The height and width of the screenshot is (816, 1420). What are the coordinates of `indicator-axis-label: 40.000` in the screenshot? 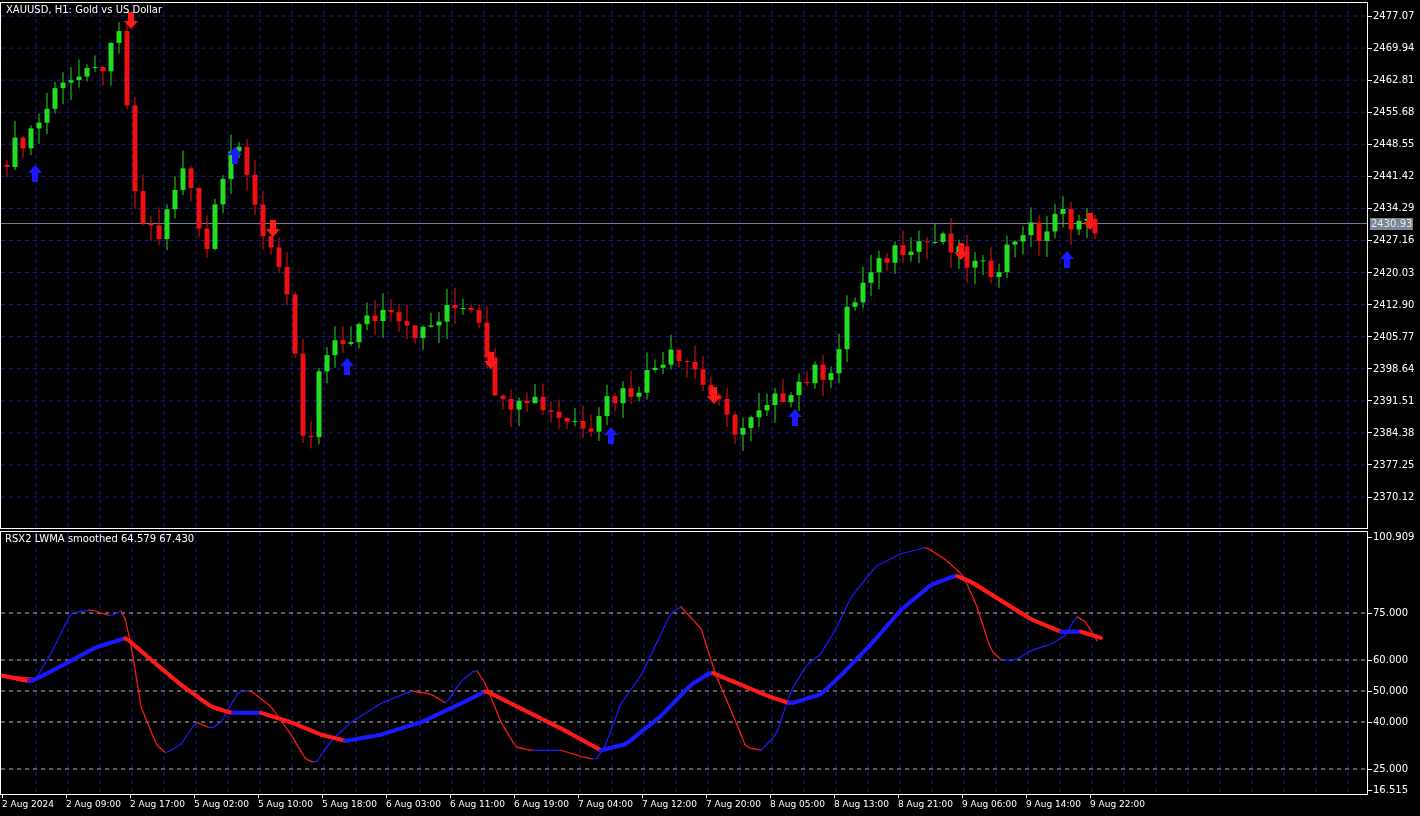 It's located at (1390, 722).